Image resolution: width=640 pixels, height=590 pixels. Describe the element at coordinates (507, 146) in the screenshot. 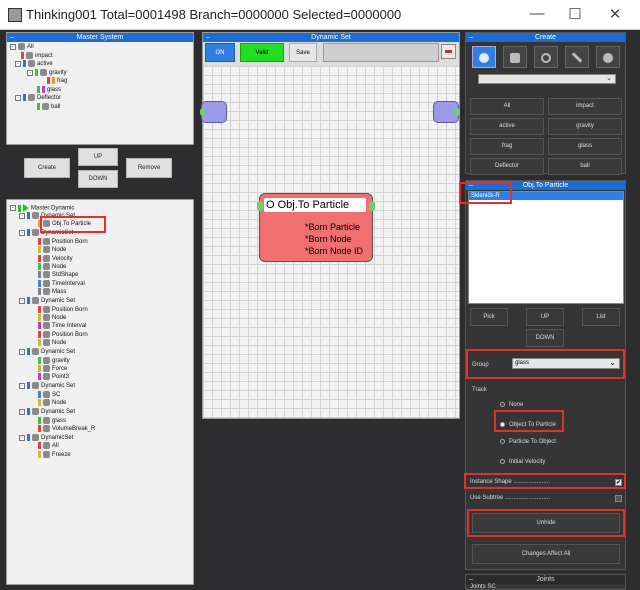

I see `group-button: frag` at that location.